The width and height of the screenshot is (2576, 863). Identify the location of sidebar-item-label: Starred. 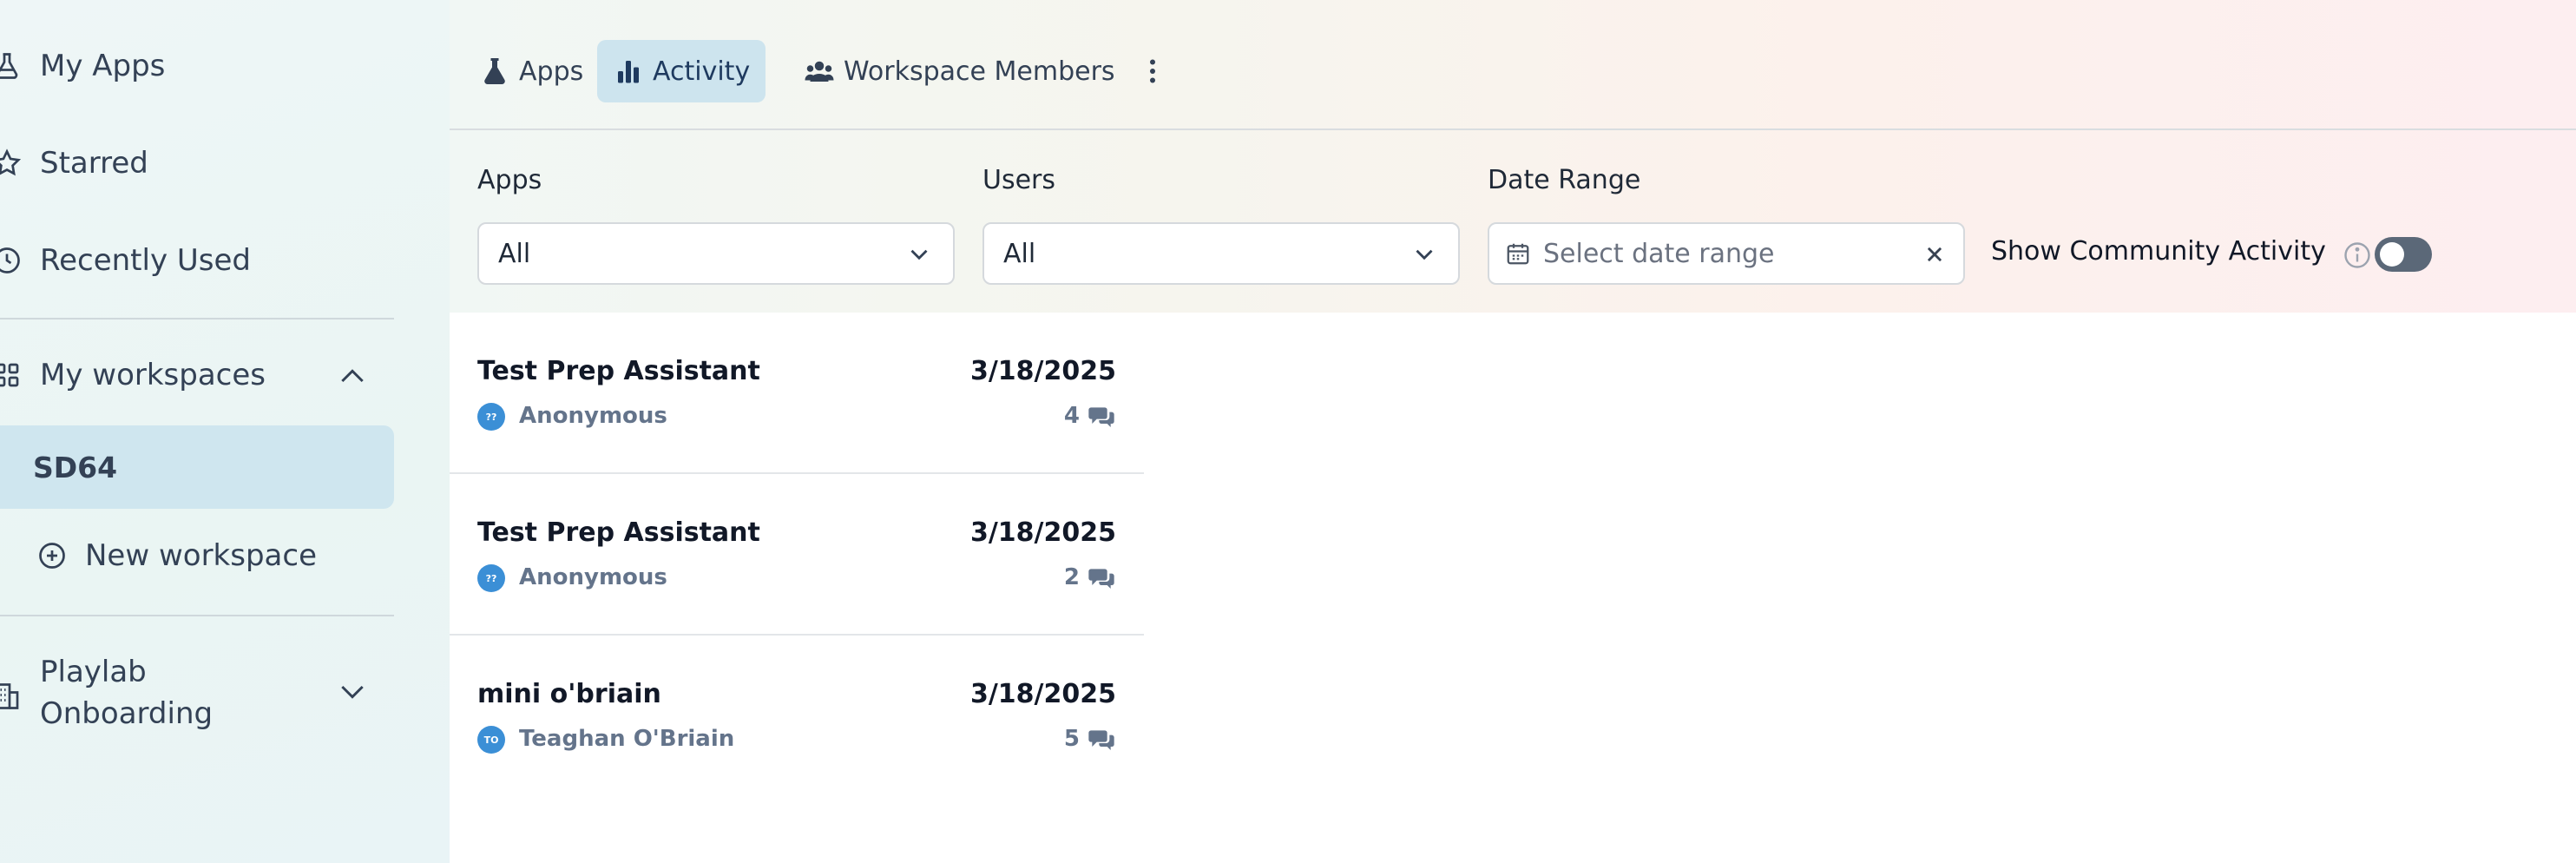
(94, 163).